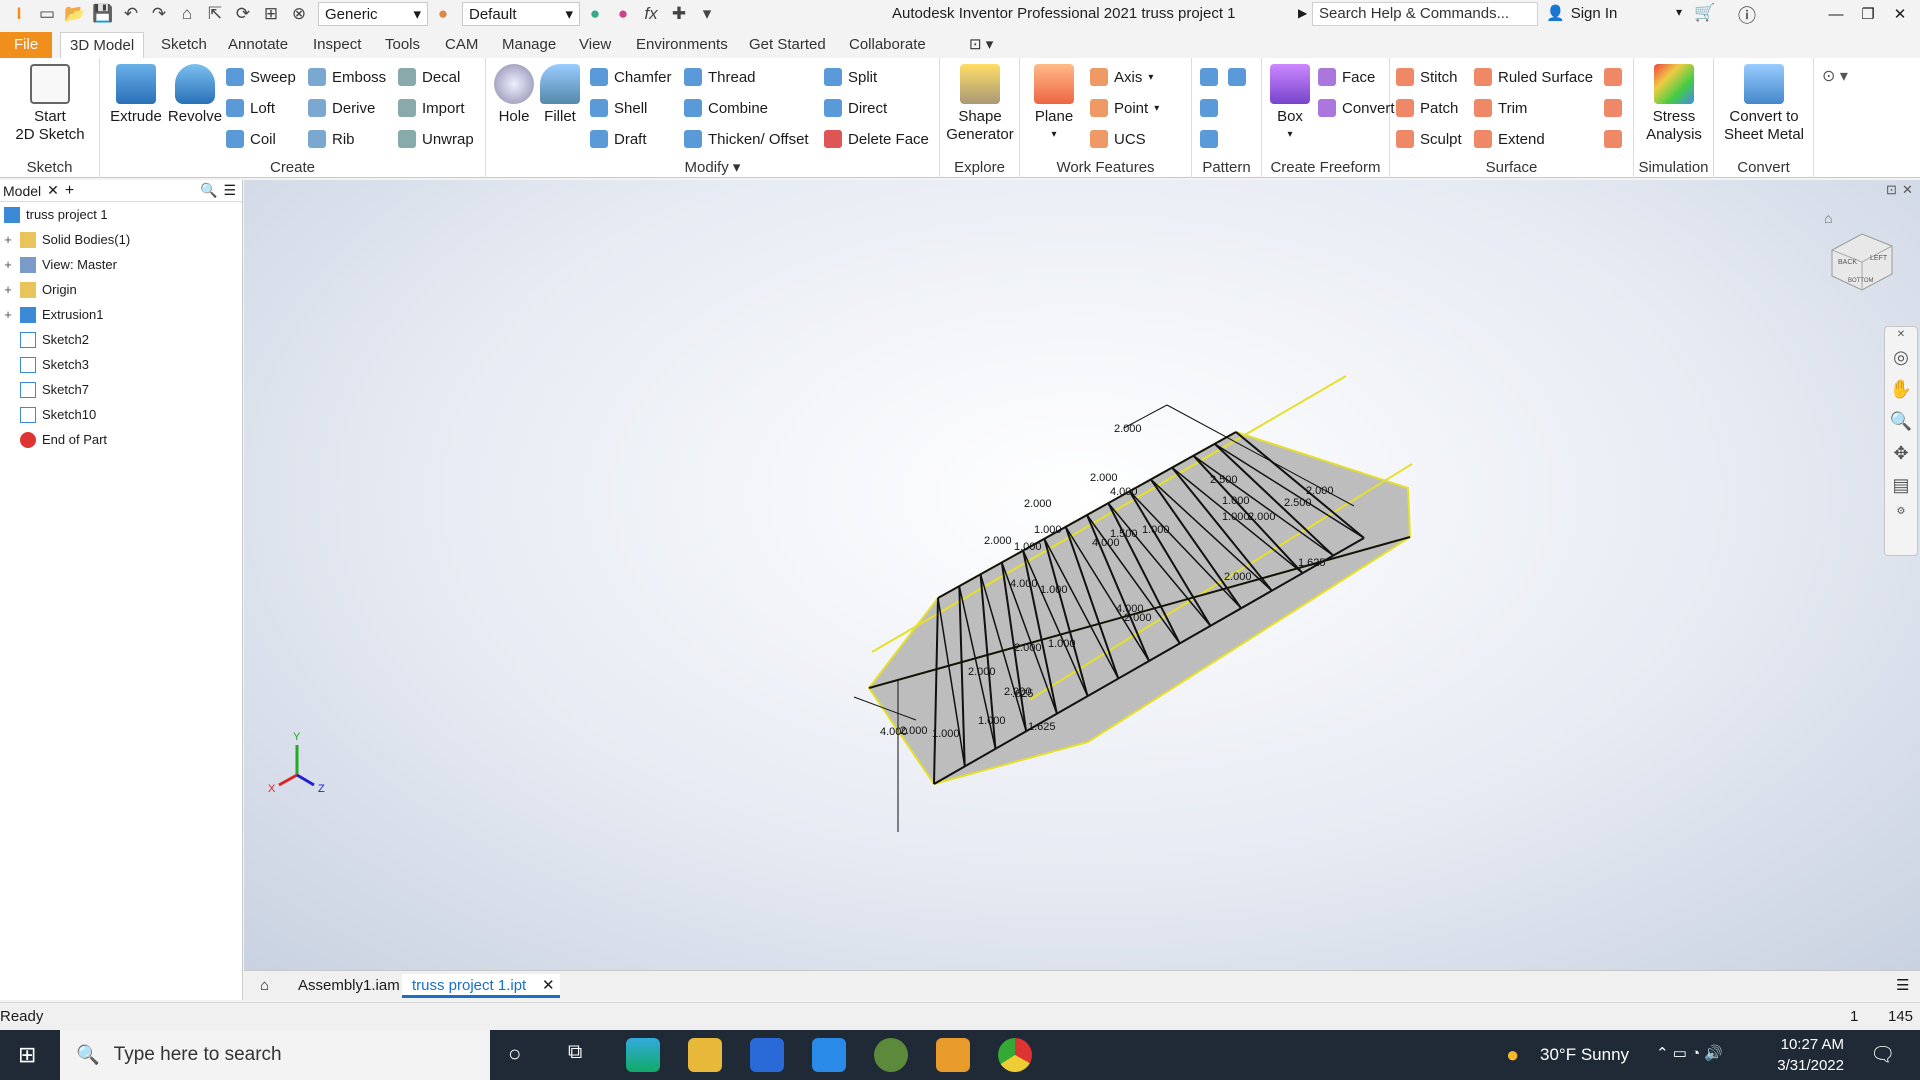  I want to click on loft-button: Loft, so click(250, 108).